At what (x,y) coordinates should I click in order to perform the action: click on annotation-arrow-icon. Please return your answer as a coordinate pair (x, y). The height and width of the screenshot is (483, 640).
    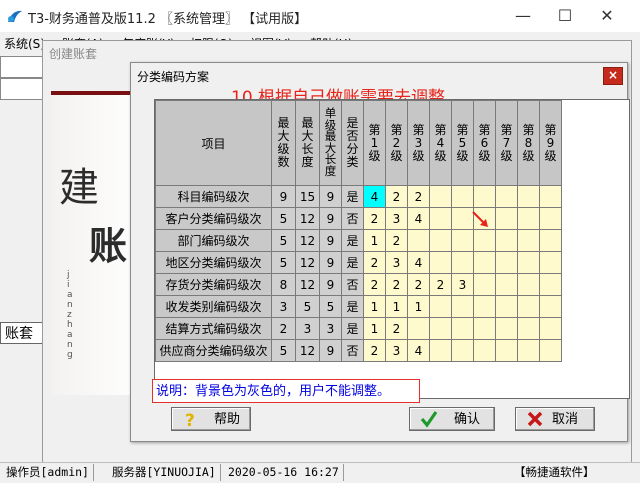
    Looking at the image, I should click on (480, 219).